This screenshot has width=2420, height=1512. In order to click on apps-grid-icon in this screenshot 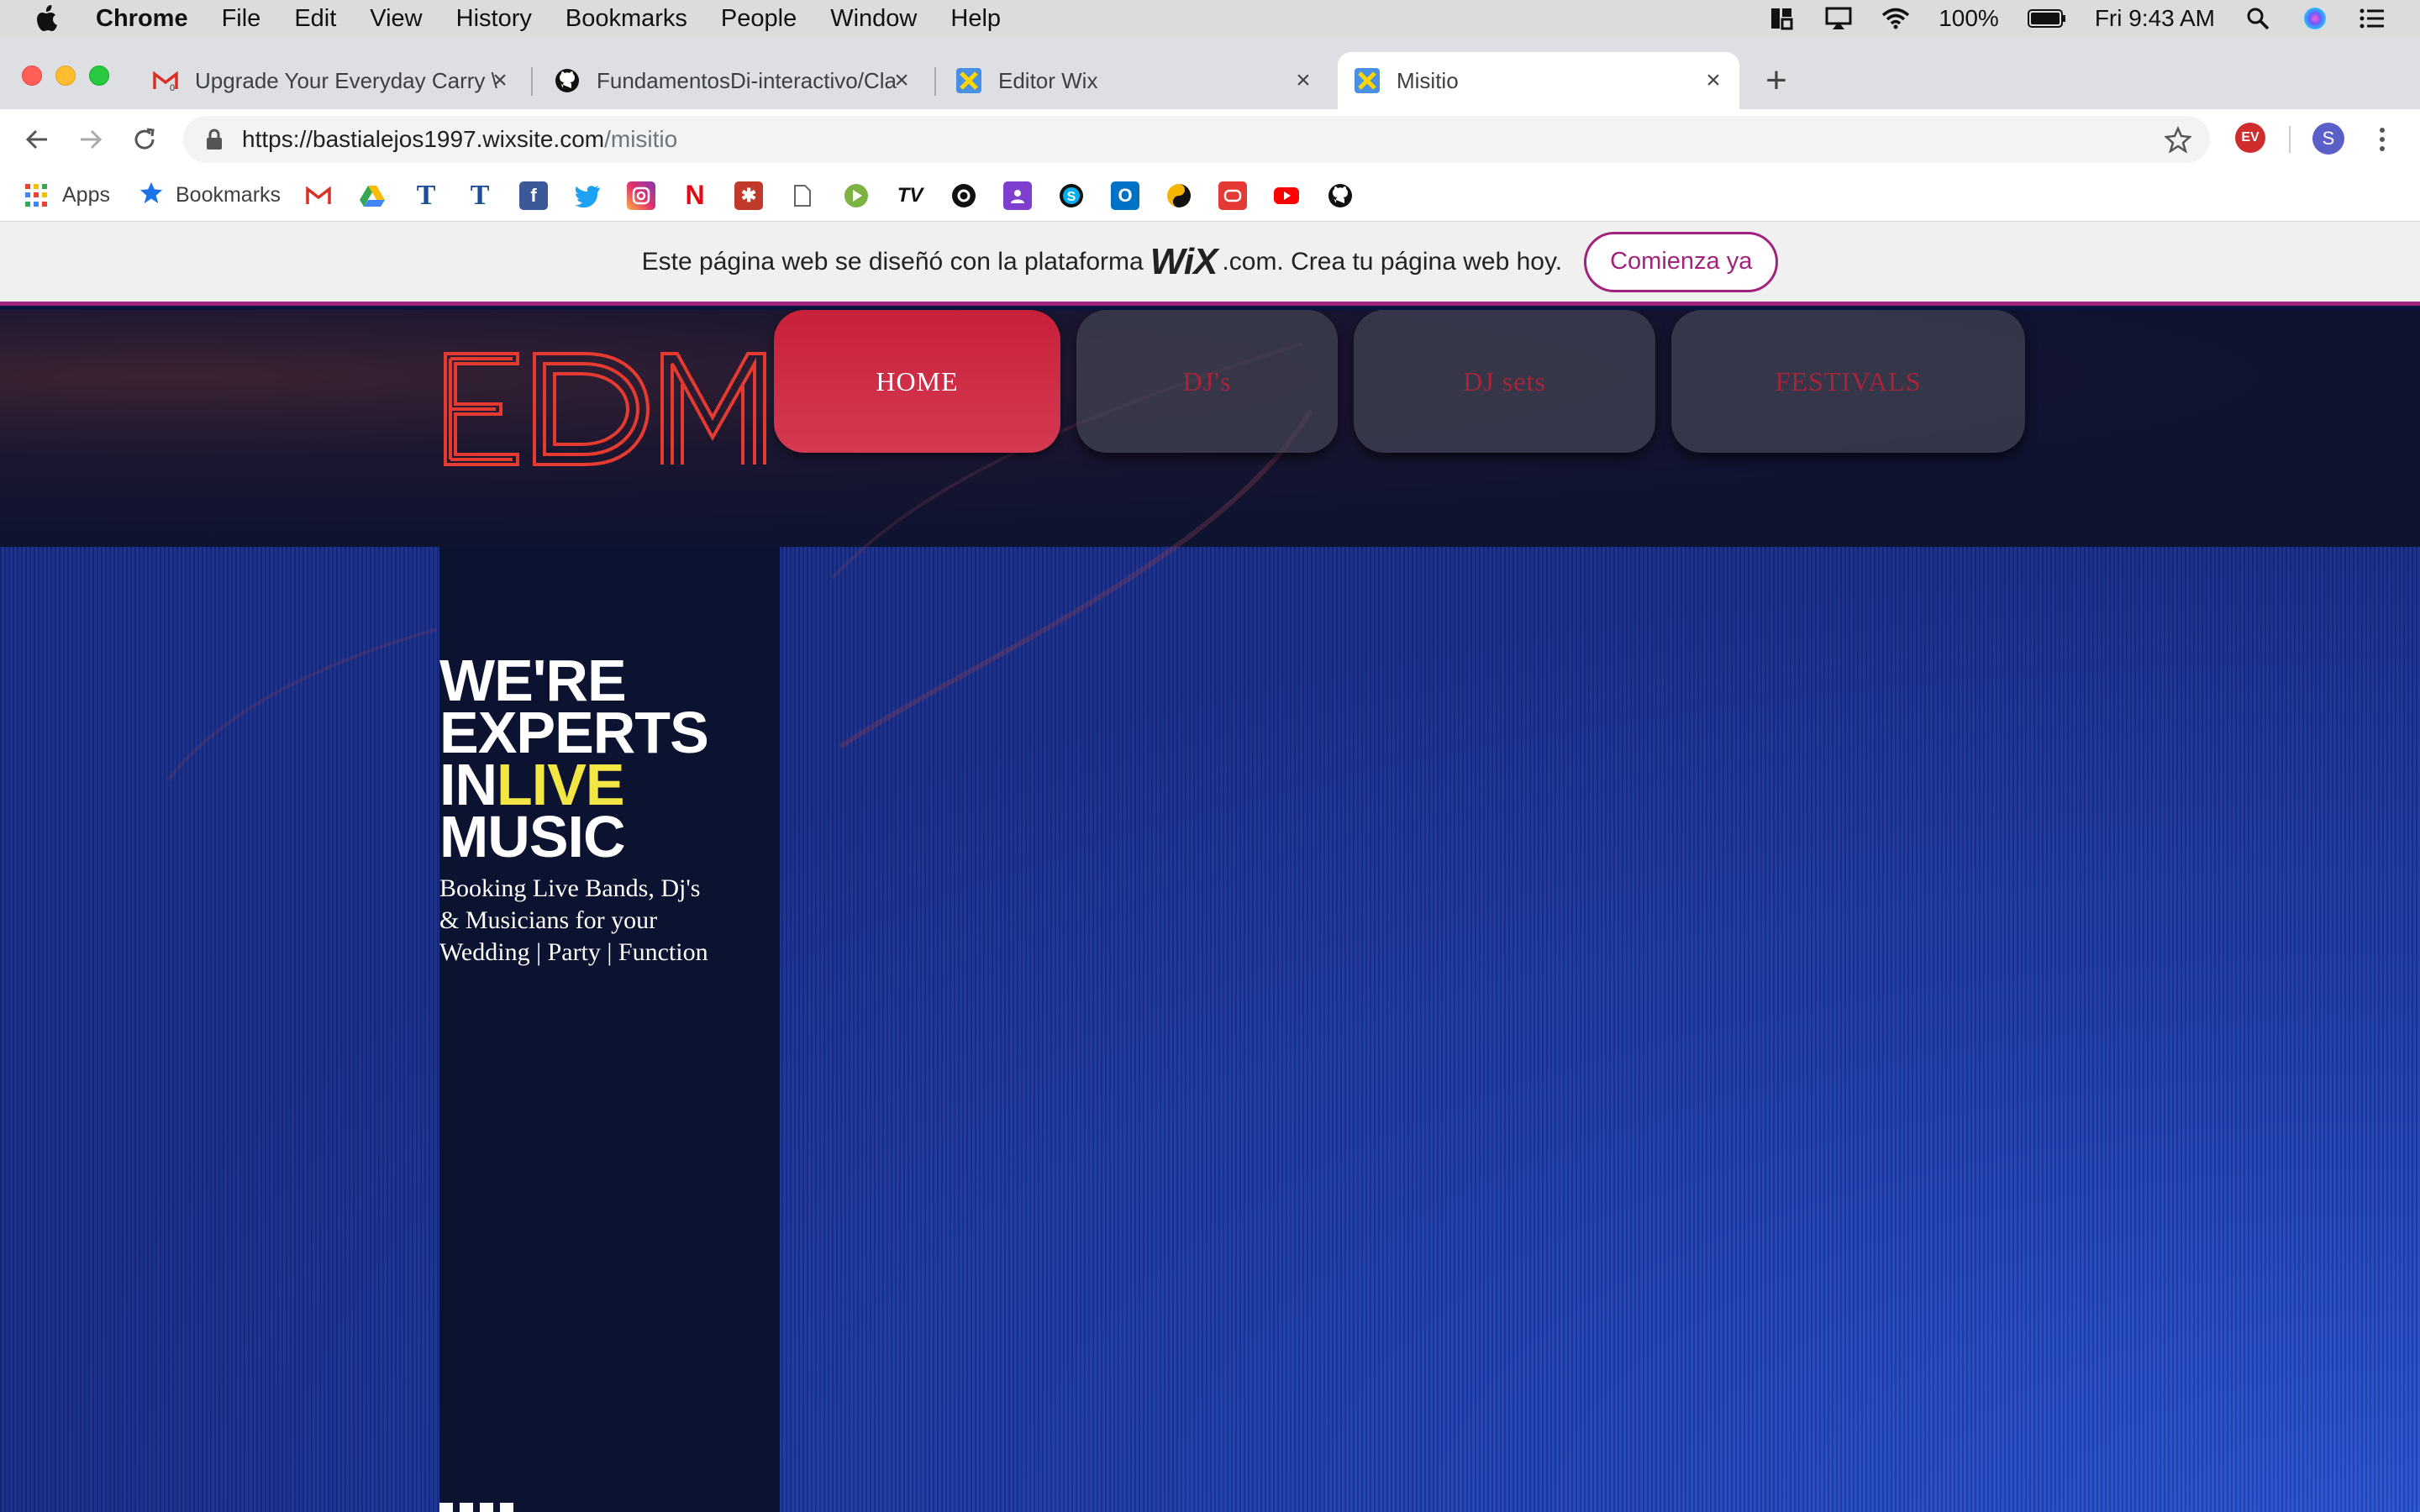, I will do `click(37, 195)`.